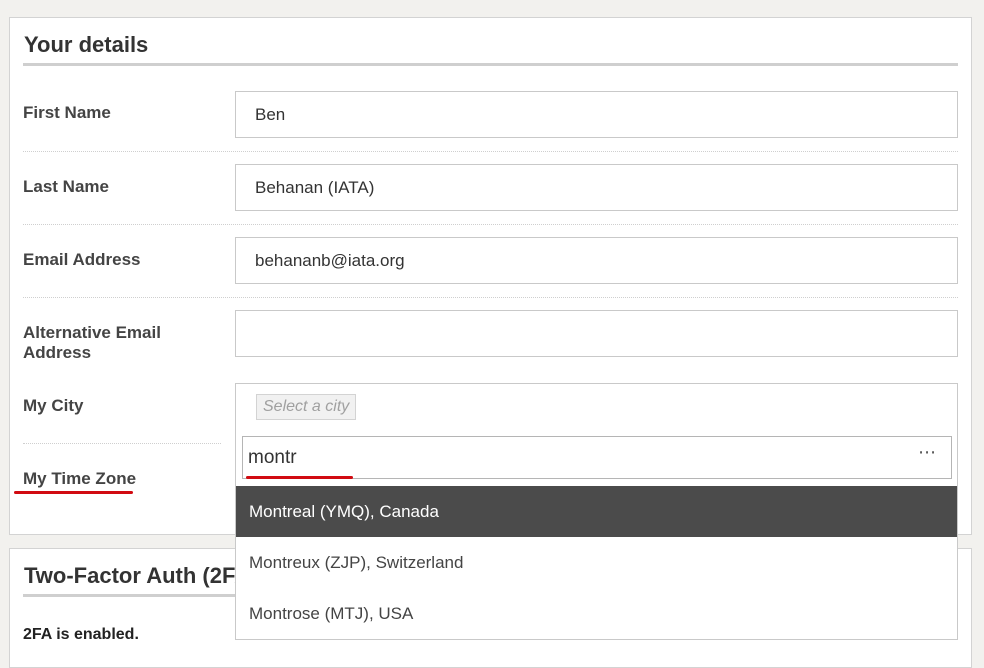 The image size is (984, 668). What do you see at coordinates (596, 333) in the screenshot?
I see `alt-email-input` at bounding box center [596, 333].